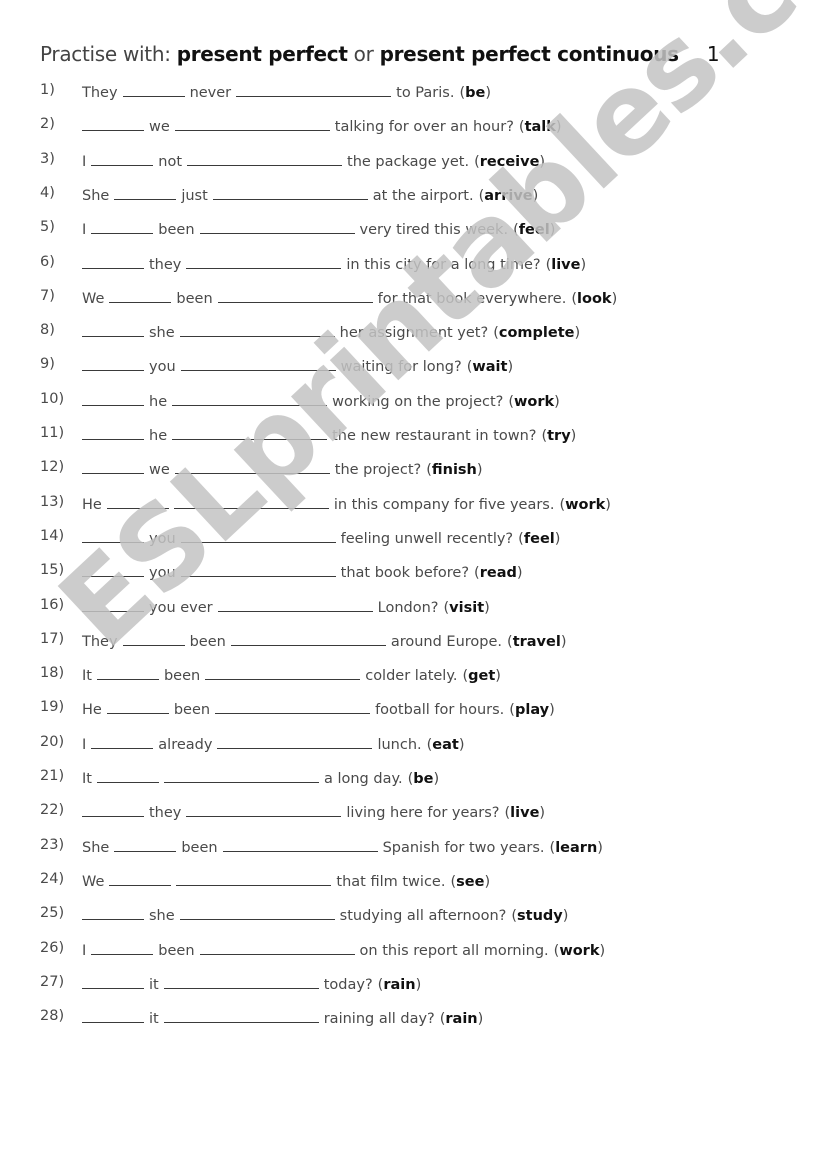  I want to click on sentence-text: it, so click(154, 1019).